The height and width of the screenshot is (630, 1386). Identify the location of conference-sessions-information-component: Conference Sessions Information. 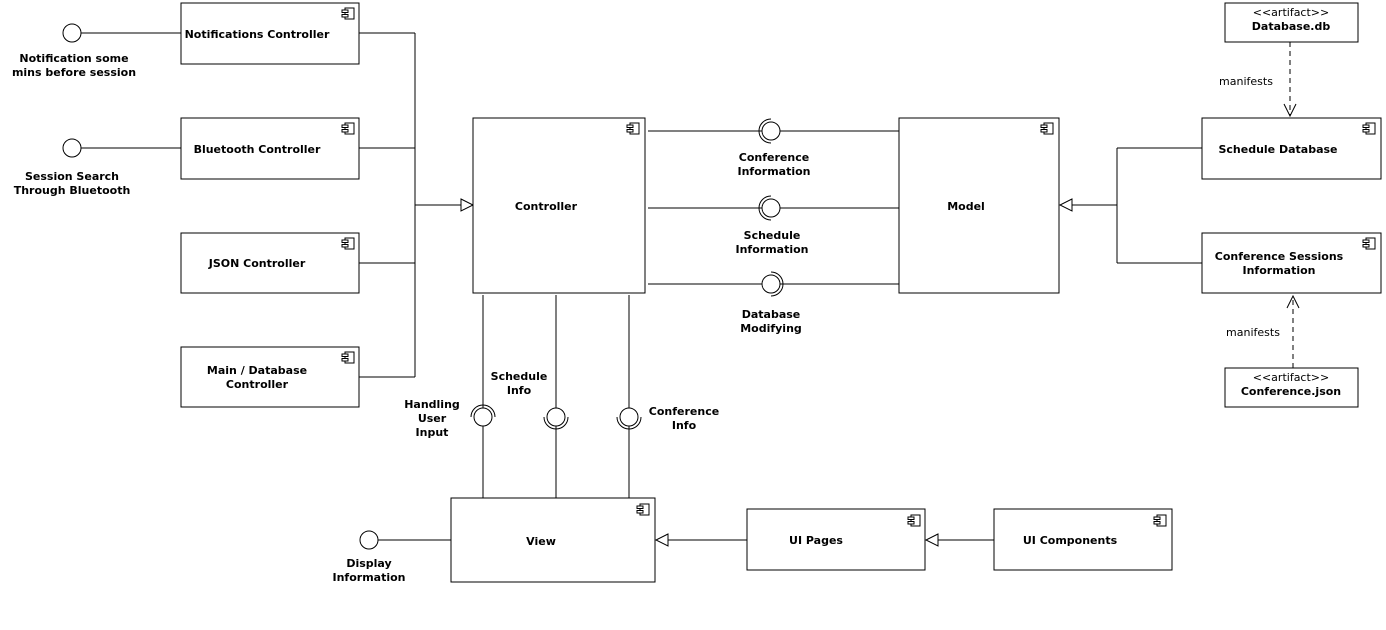
(1291, 263).